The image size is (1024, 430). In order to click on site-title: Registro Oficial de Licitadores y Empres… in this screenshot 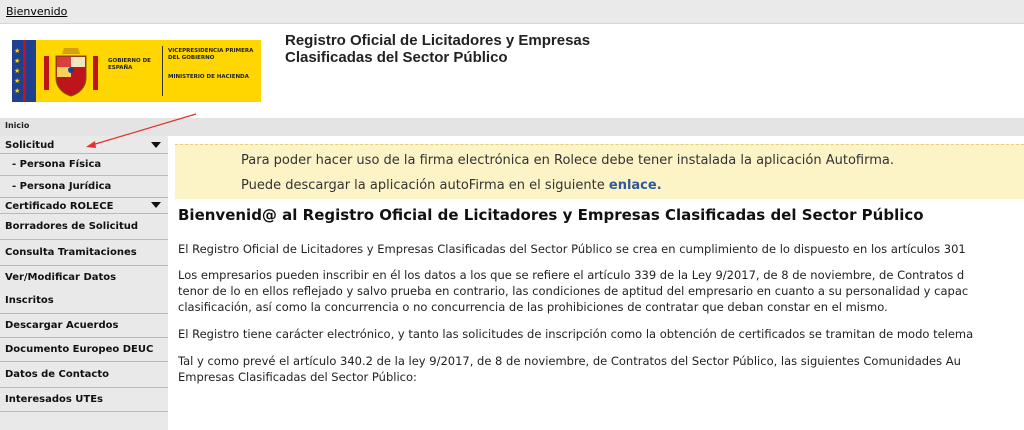, I will do `click(495, 49)`.